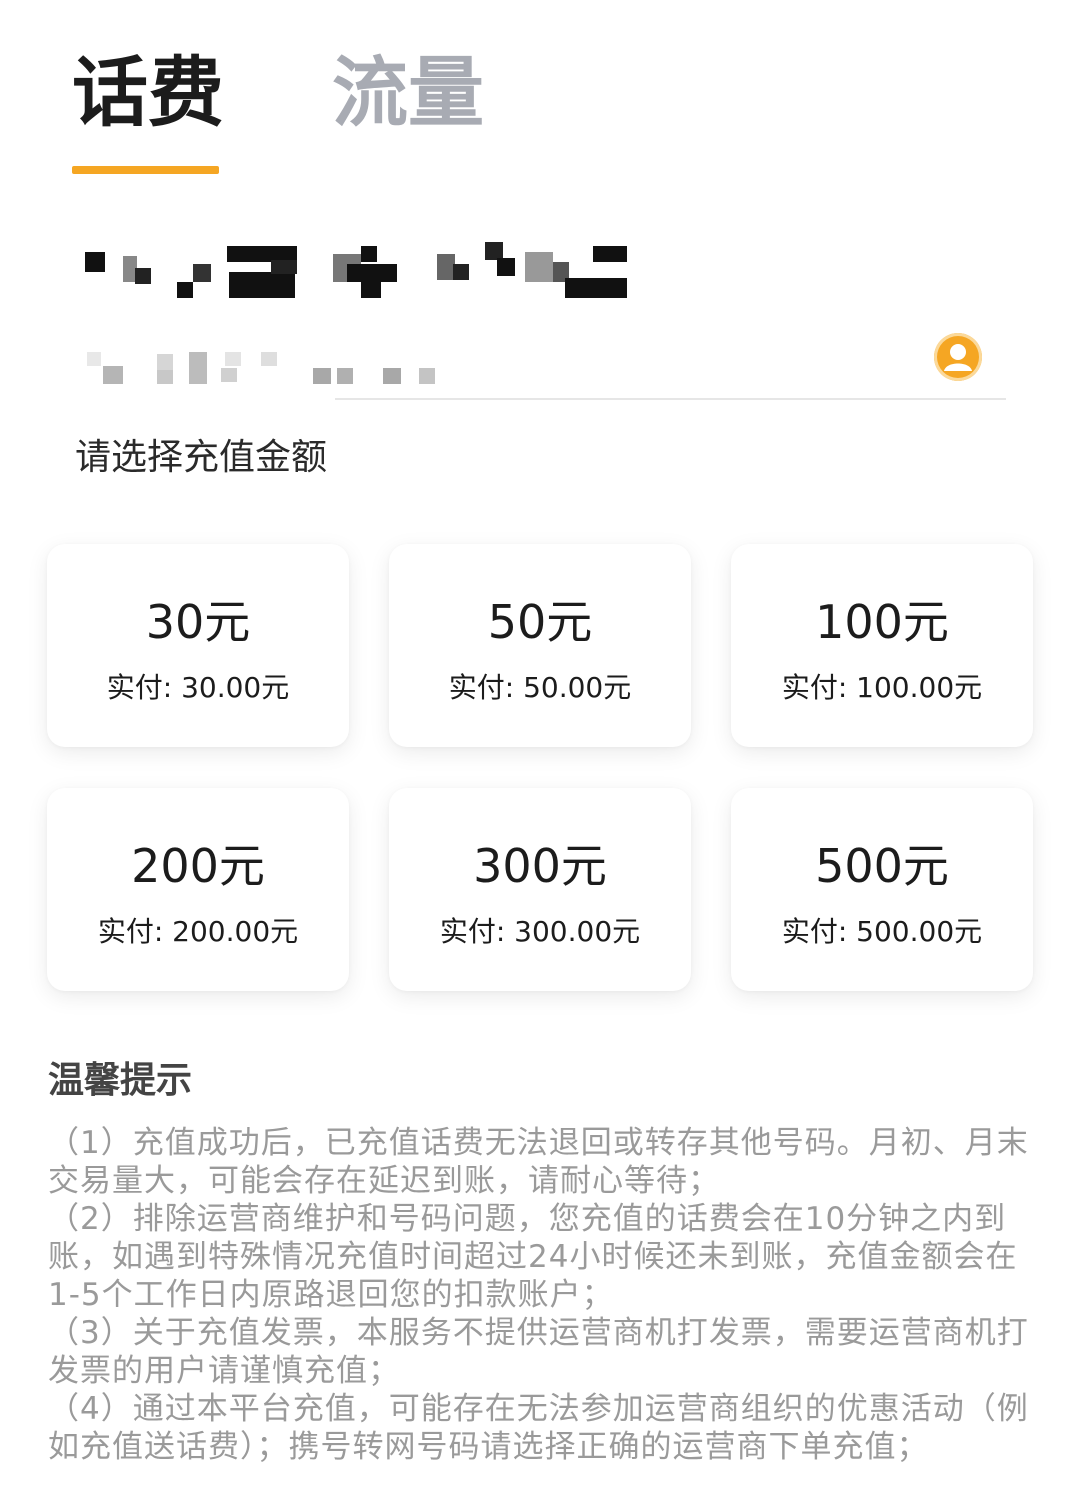  Describe the element at coordinates (408, 93) in the screenshot. I see `tab-data-traffic: 流量` at that location.